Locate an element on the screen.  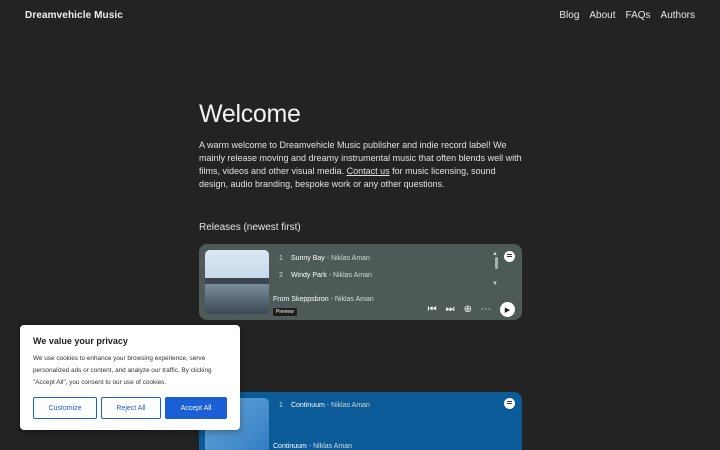
contact-us-link: Contact us is located at coordinates (368, 171).